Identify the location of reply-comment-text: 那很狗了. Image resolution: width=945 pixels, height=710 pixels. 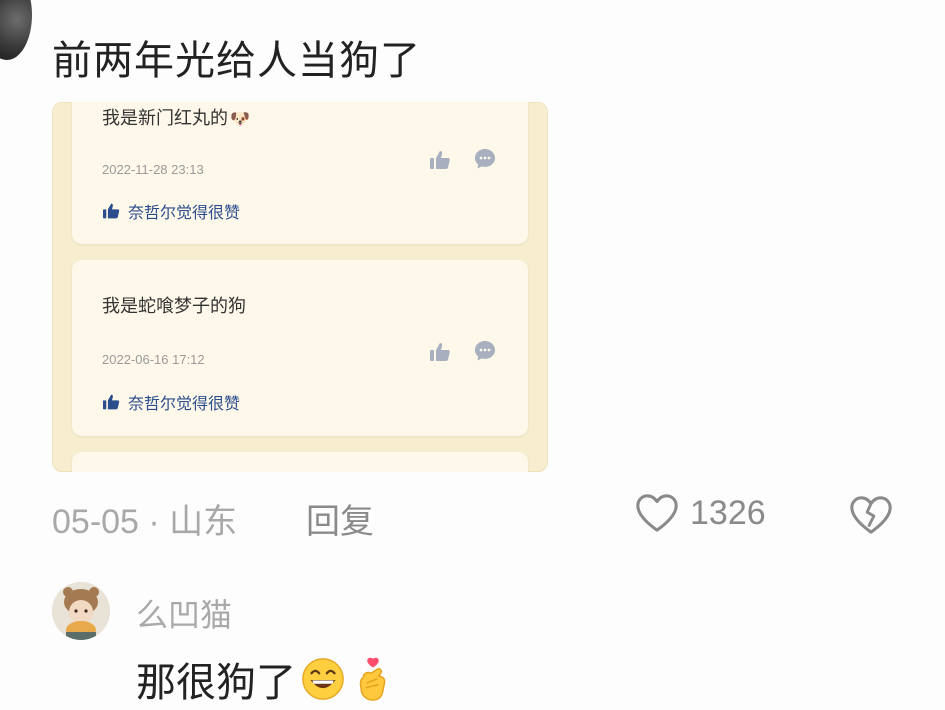
(266, 679).